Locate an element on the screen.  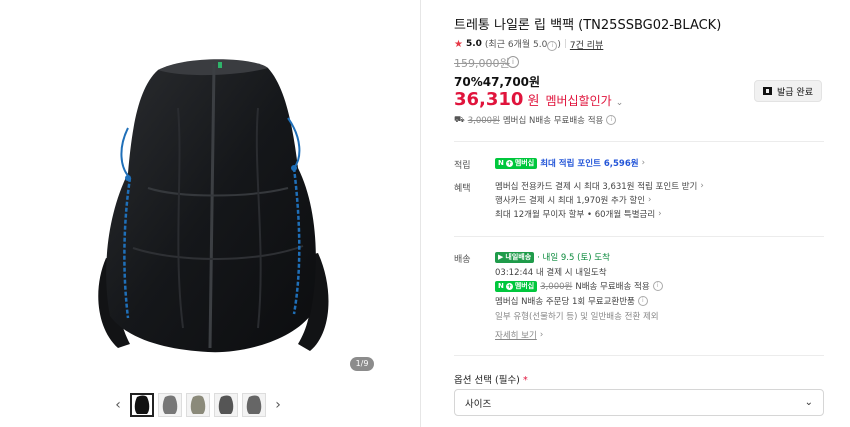
perk-line: 최대 12개월 무이자 할부 • 60개월 특별금리 › is located at coordinates (578, 214).